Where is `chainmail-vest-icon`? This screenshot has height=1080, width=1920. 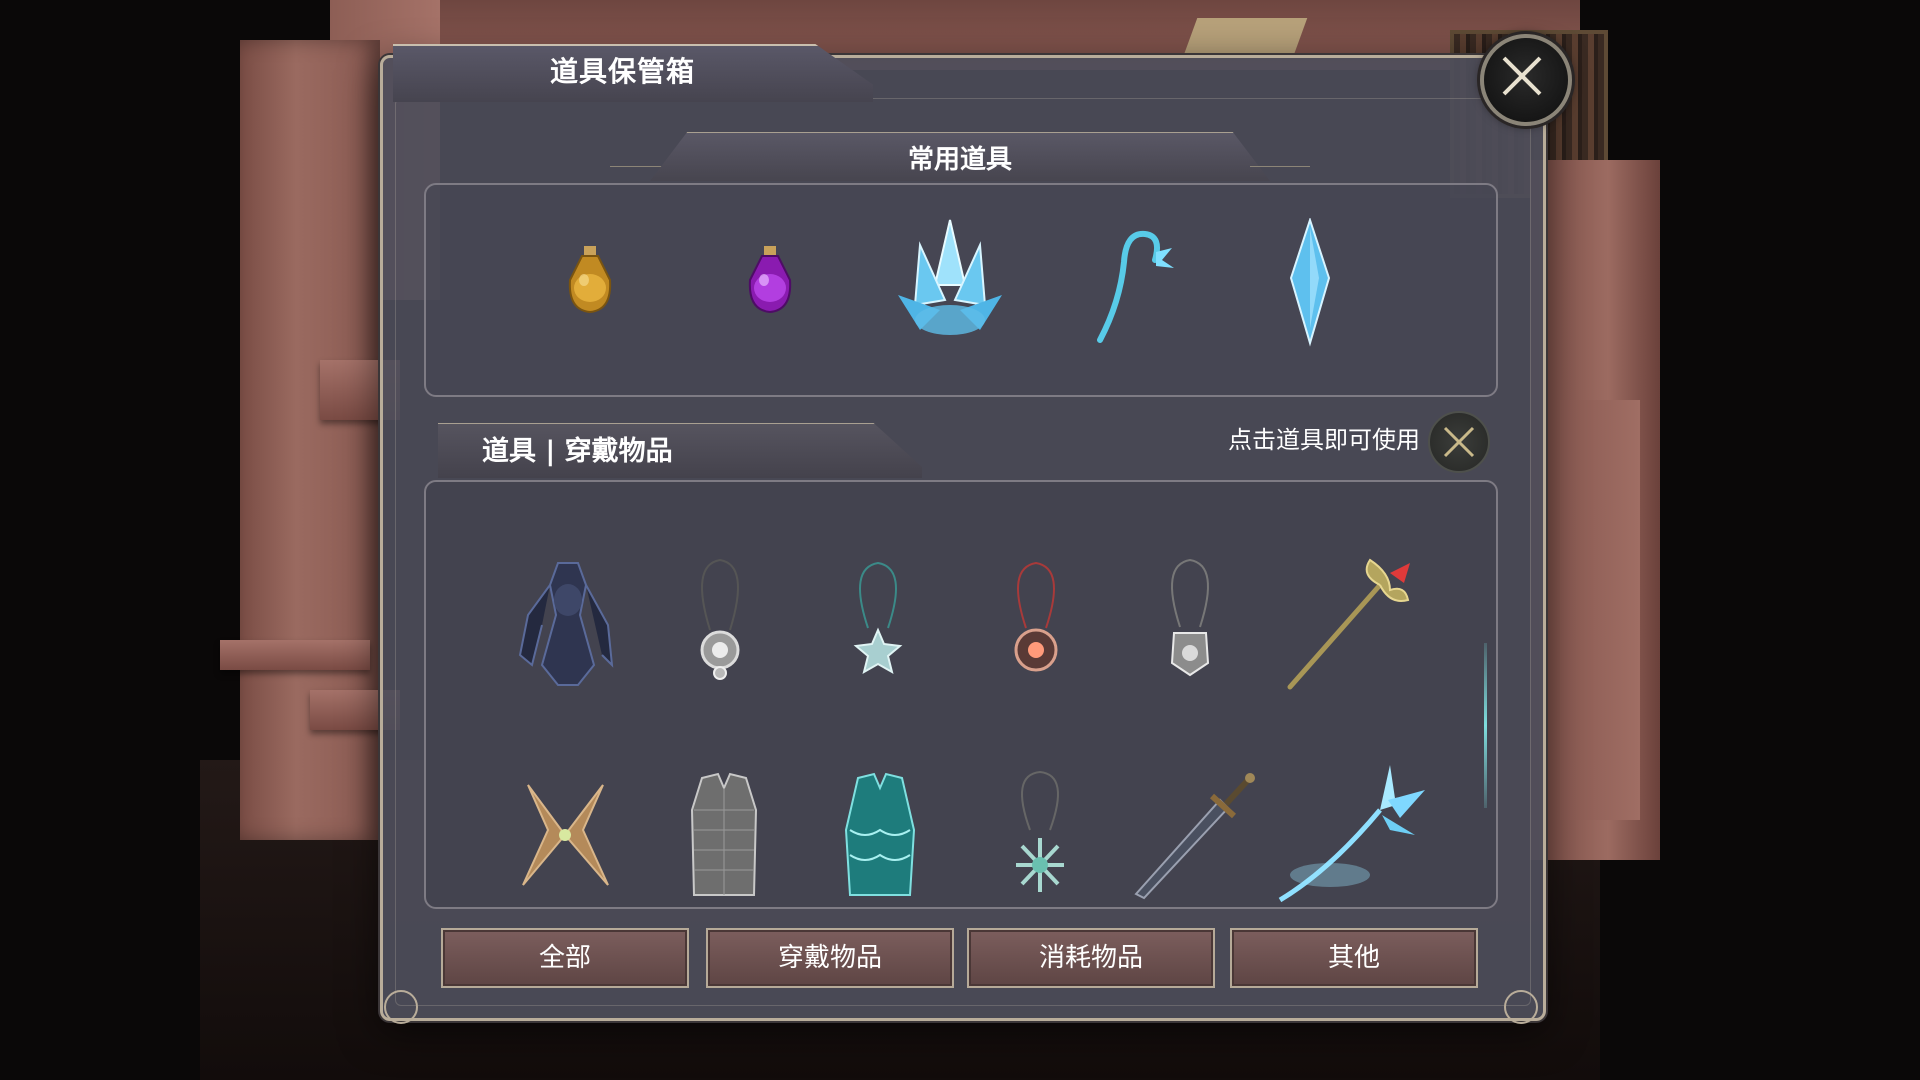
chainmail-vest-icon is located at coordinates (724, 835).